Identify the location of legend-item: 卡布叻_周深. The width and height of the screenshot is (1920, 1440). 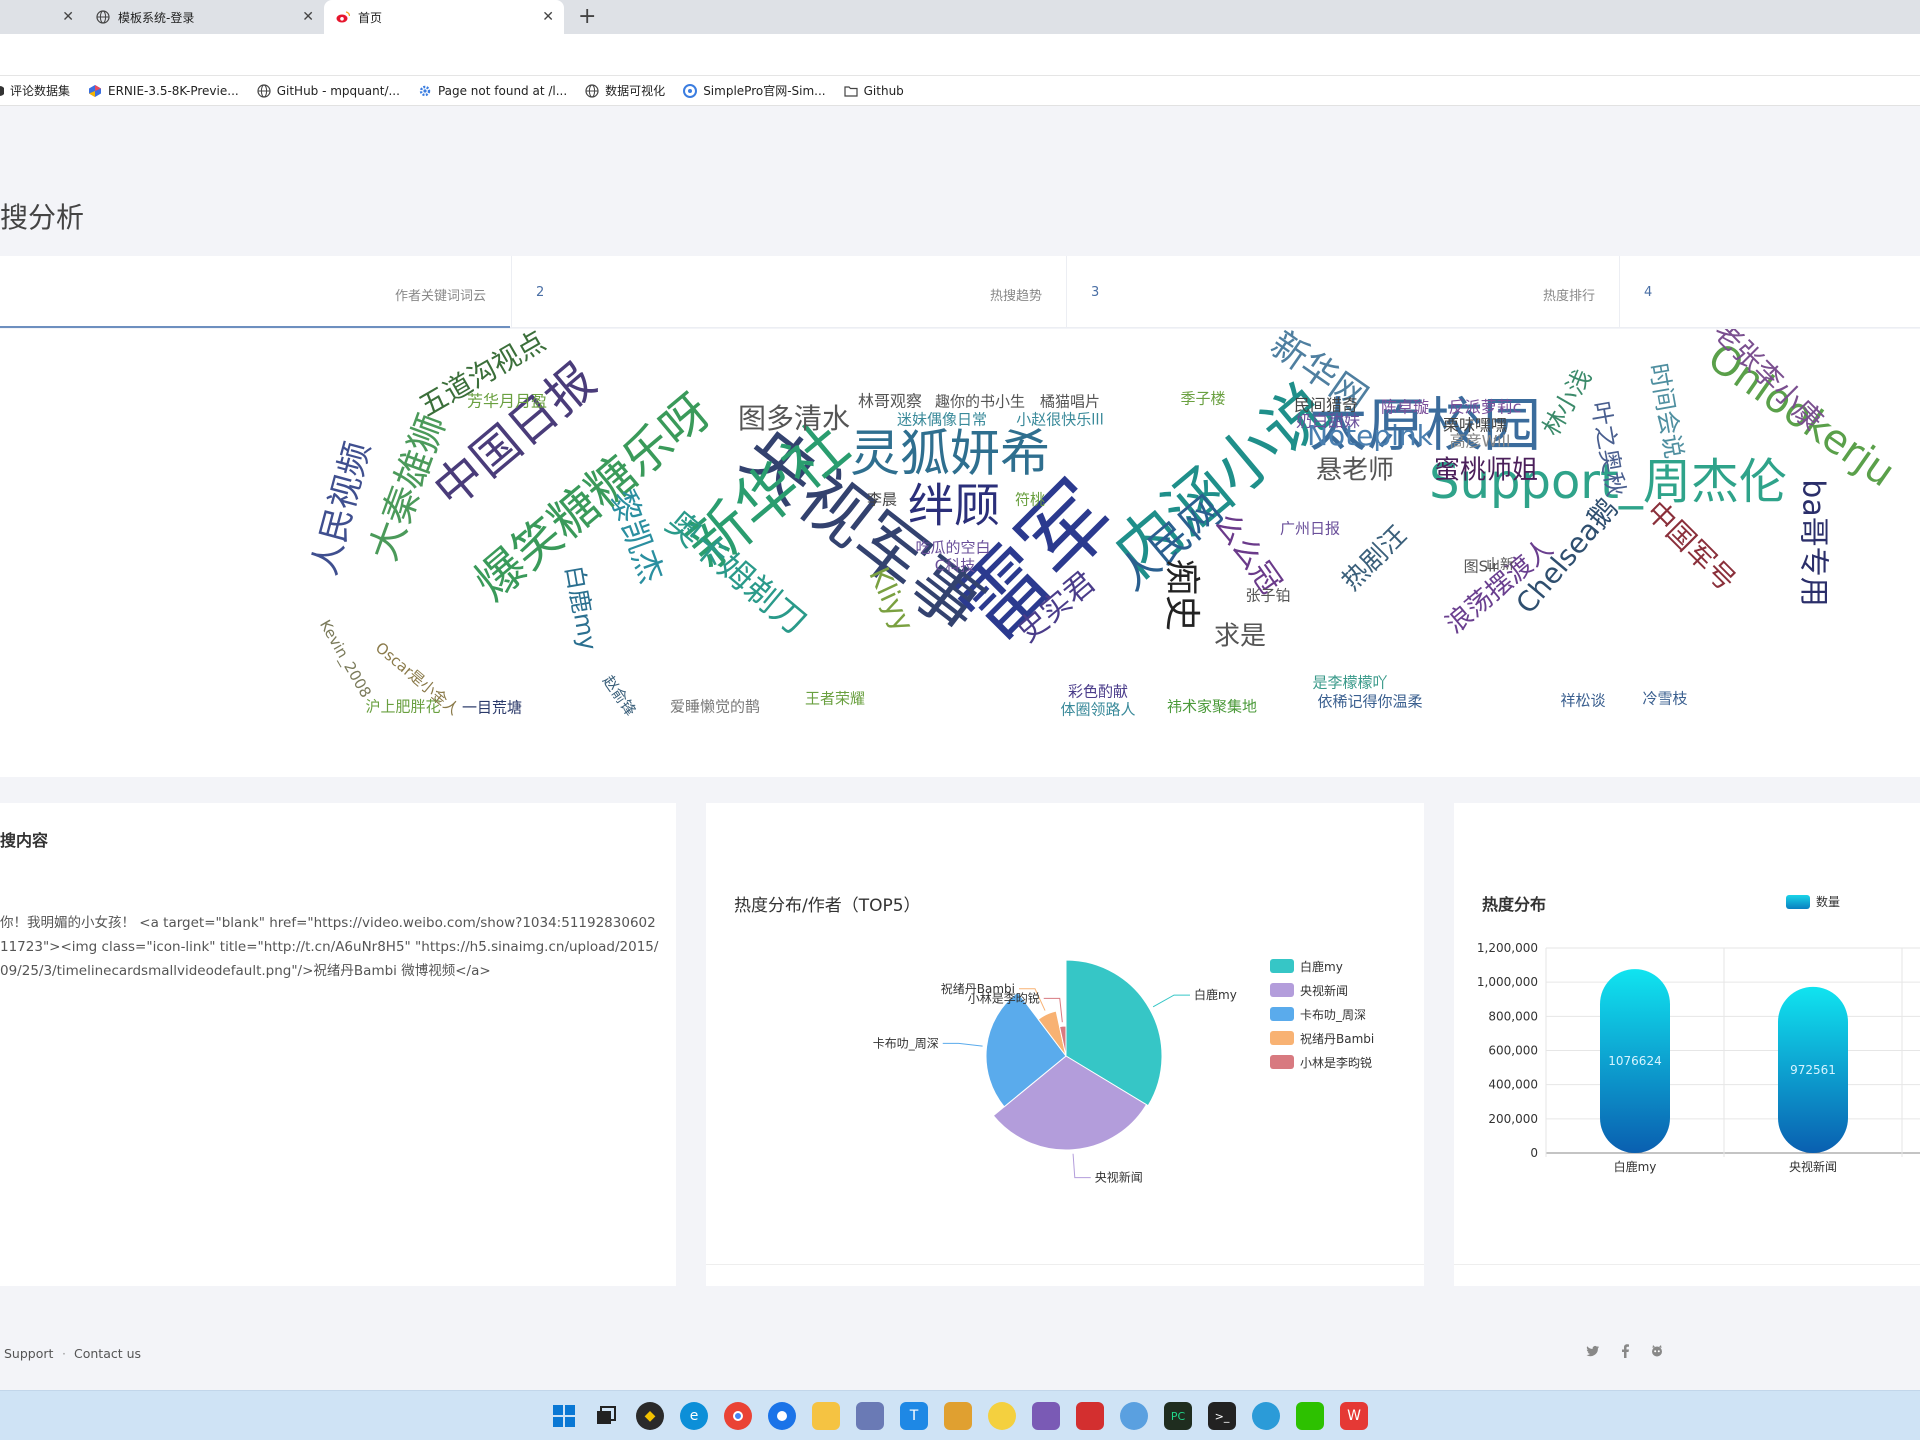
(1322, 1014).